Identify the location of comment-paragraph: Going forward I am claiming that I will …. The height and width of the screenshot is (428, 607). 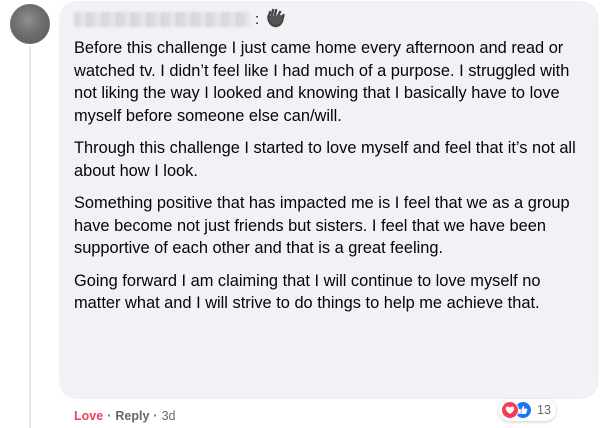
(307, 292).